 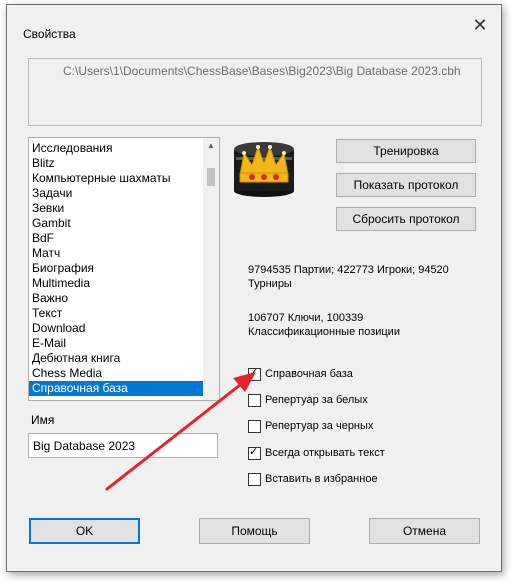 What do you see at coordinates (180, 431) in the screenshot?
I see `annotation-arrow-icon` at bounding box center [180, 431].